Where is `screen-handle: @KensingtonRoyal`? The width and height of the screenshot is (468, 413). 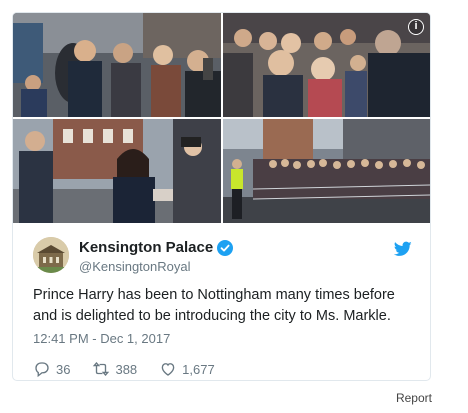 screen-handle: @KensingtonRoyal is located at coordinates (156, 266).